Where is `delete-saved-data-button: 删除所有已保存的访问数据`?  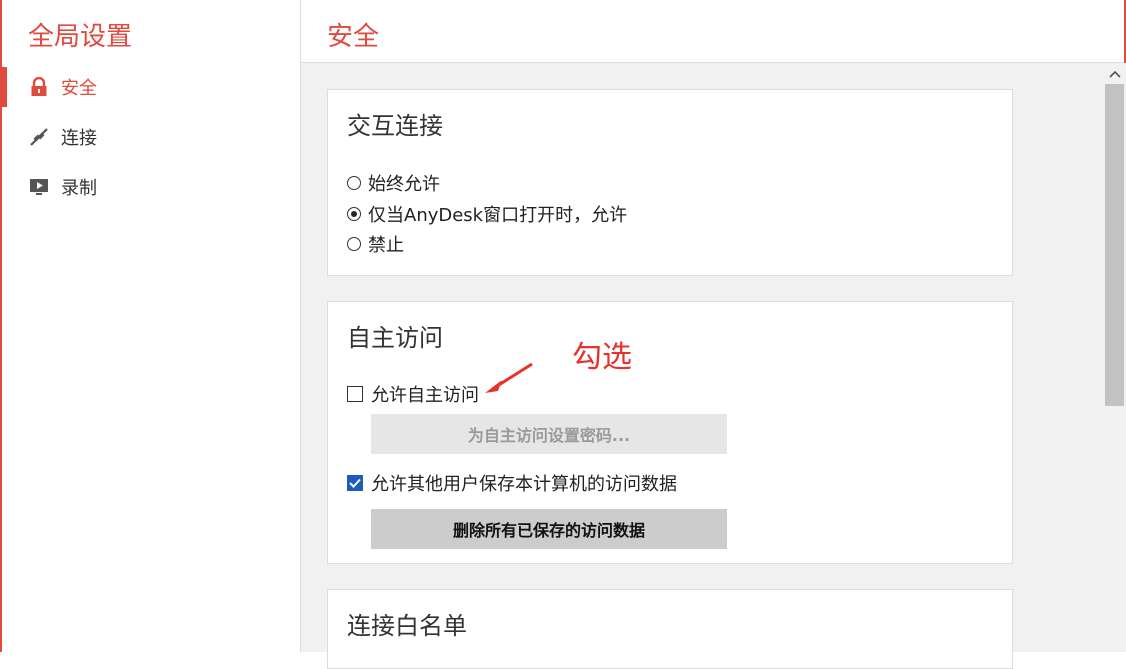
delete-saved-data-button: 删除所有已保存的访问数据 is located at coordinates (549, 529).